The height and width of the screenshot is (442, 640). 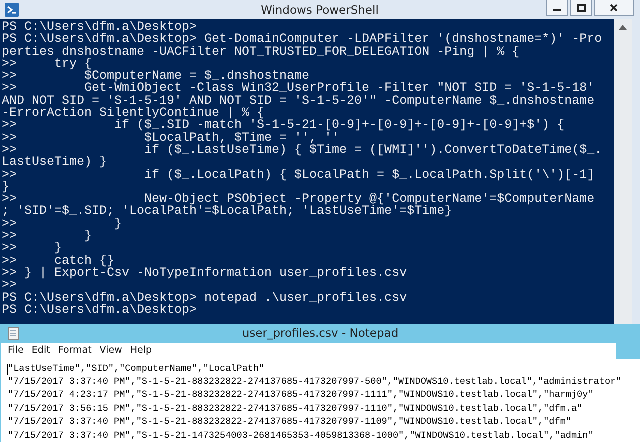 I want to click on text-line: "LastUseTime","SID","ComputerName","LocalPath", so click(x=136, y=368).